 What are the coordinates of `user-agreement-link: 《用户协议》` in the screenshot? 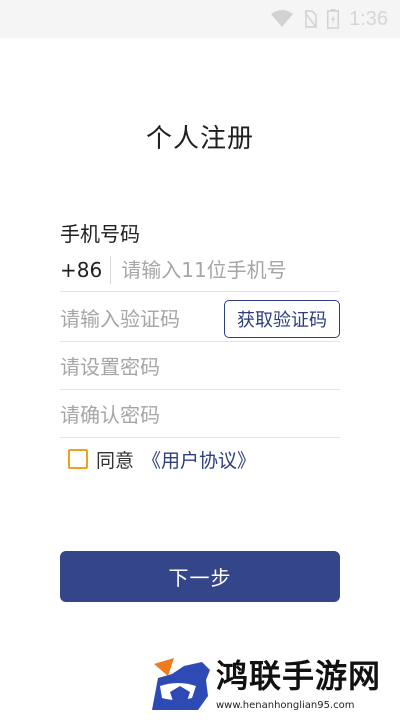 It's located at (199, 459).